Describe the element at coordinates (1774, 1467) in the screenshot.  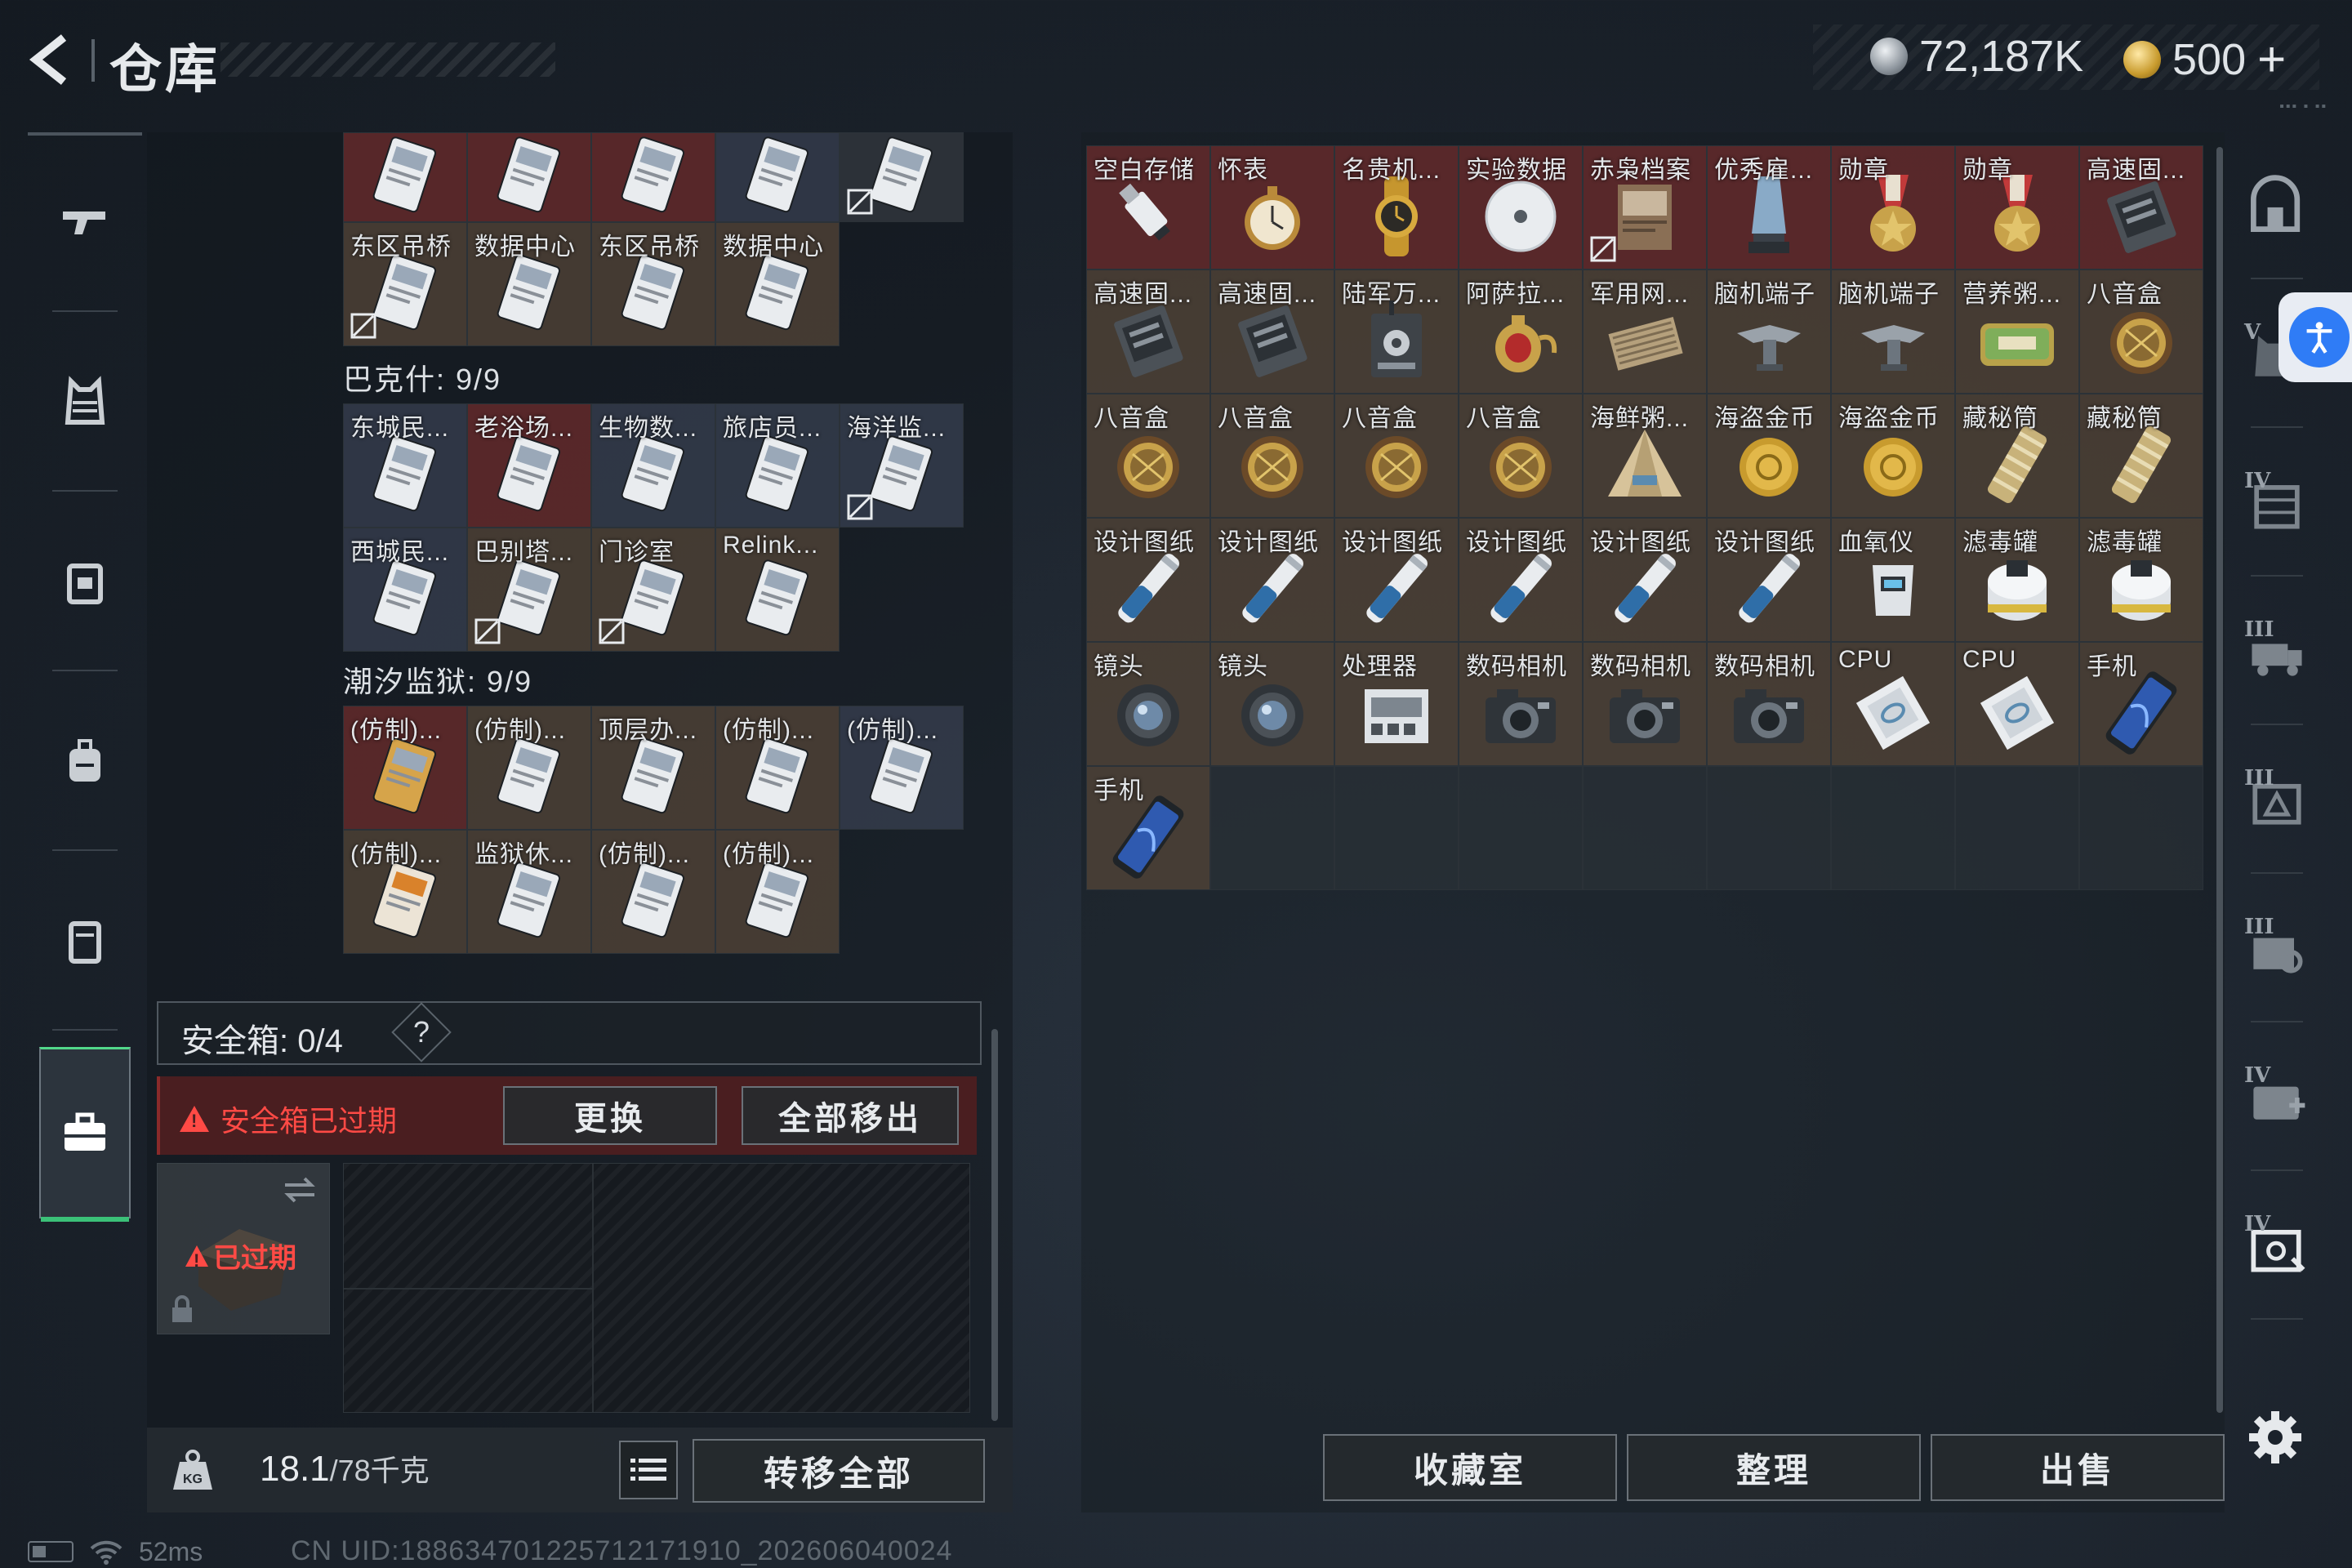
I see `sort-button: 整理` at that location.